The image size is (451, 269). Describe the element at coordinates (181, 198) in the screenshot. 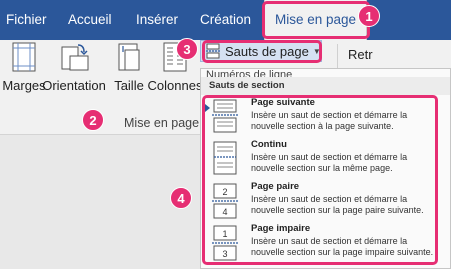

I see `badge-4: 4` at that location.